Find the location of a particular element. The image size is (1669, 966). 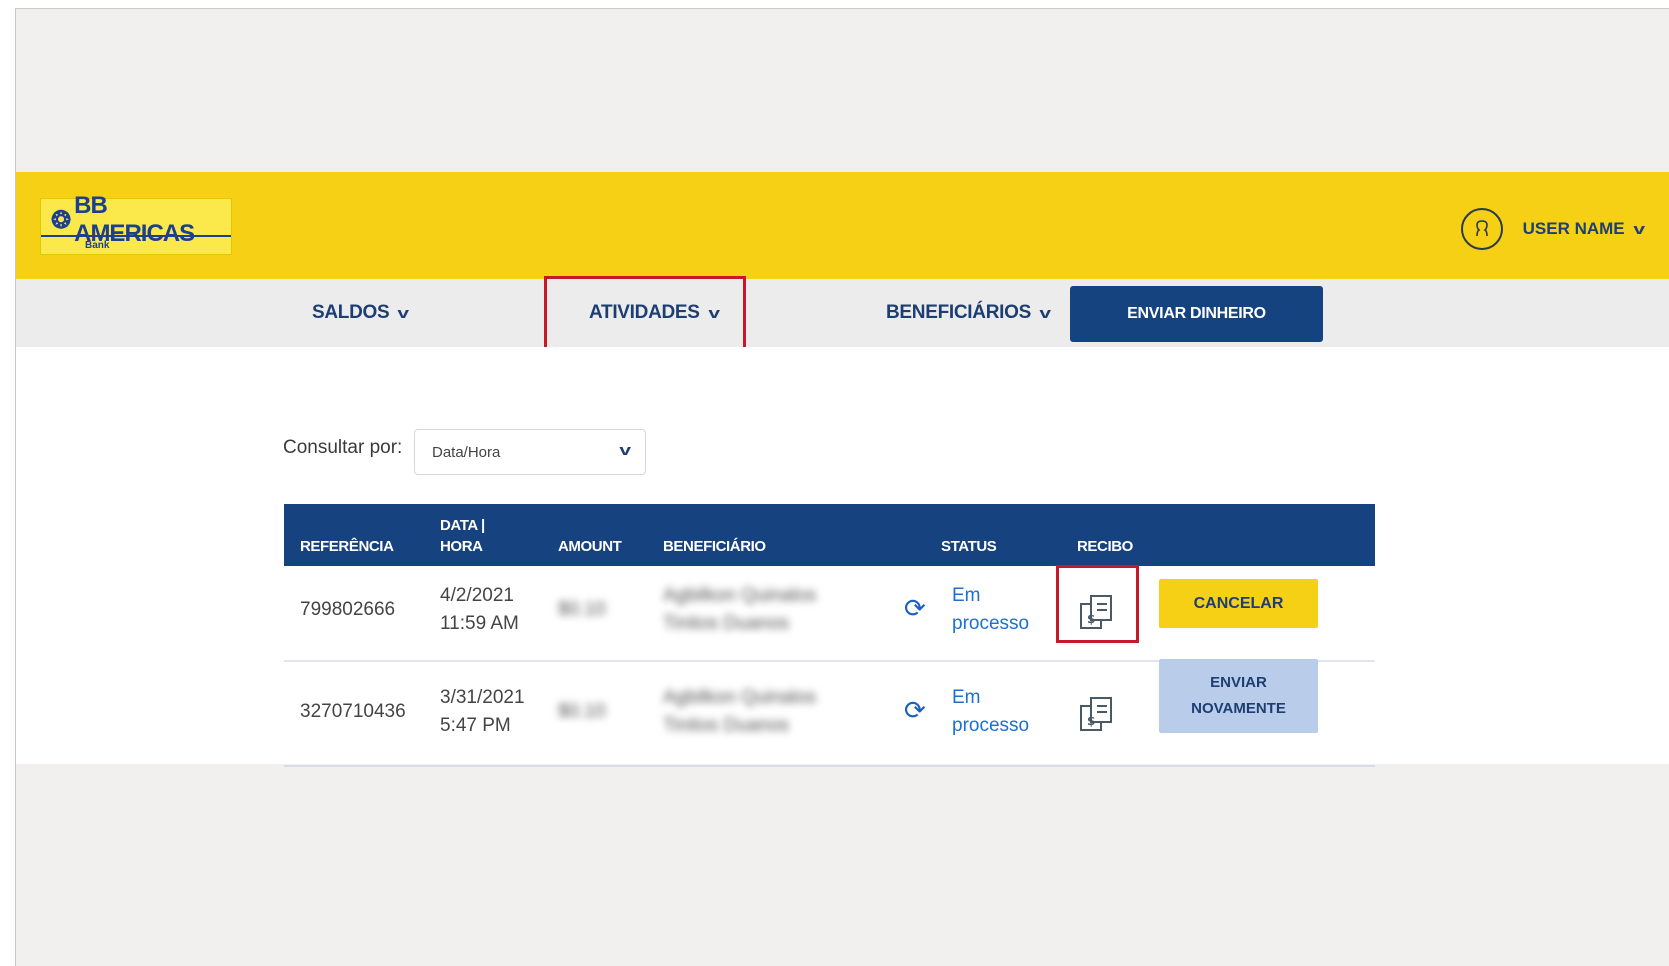

user-name: USER NAME is located at coordinates (1573, 228).